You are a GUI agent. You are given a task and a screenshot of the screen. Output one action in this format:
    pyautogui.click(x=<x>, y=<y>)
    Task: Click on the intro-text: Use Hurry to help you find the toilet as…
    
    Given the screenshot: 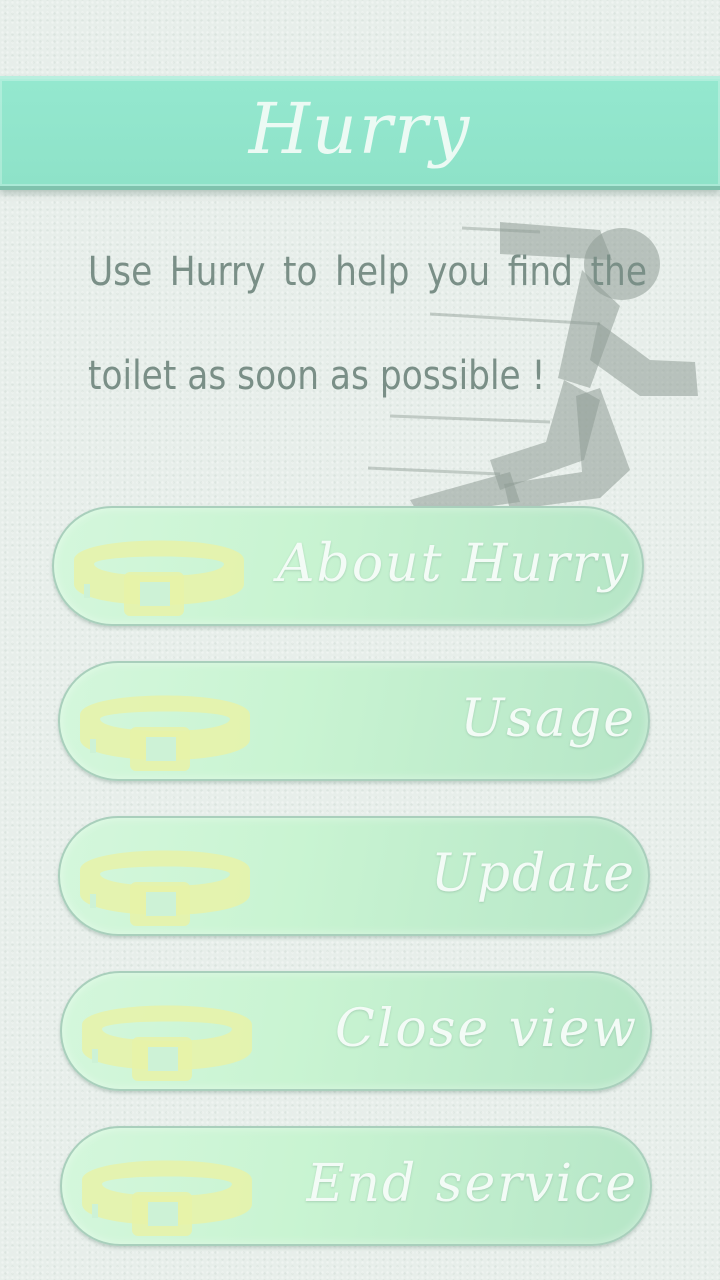 What is the action you would take?
    pyautogui.click(x=367, y=324)
    